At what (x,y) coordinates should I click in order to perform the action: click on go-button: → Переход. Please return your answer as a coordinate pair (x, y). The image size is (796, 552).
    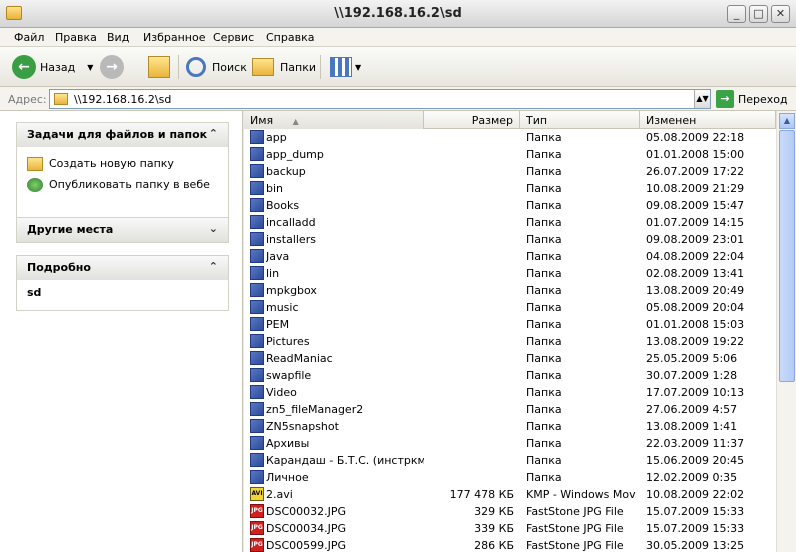
    Looking at the image, I should click on (752, 99).